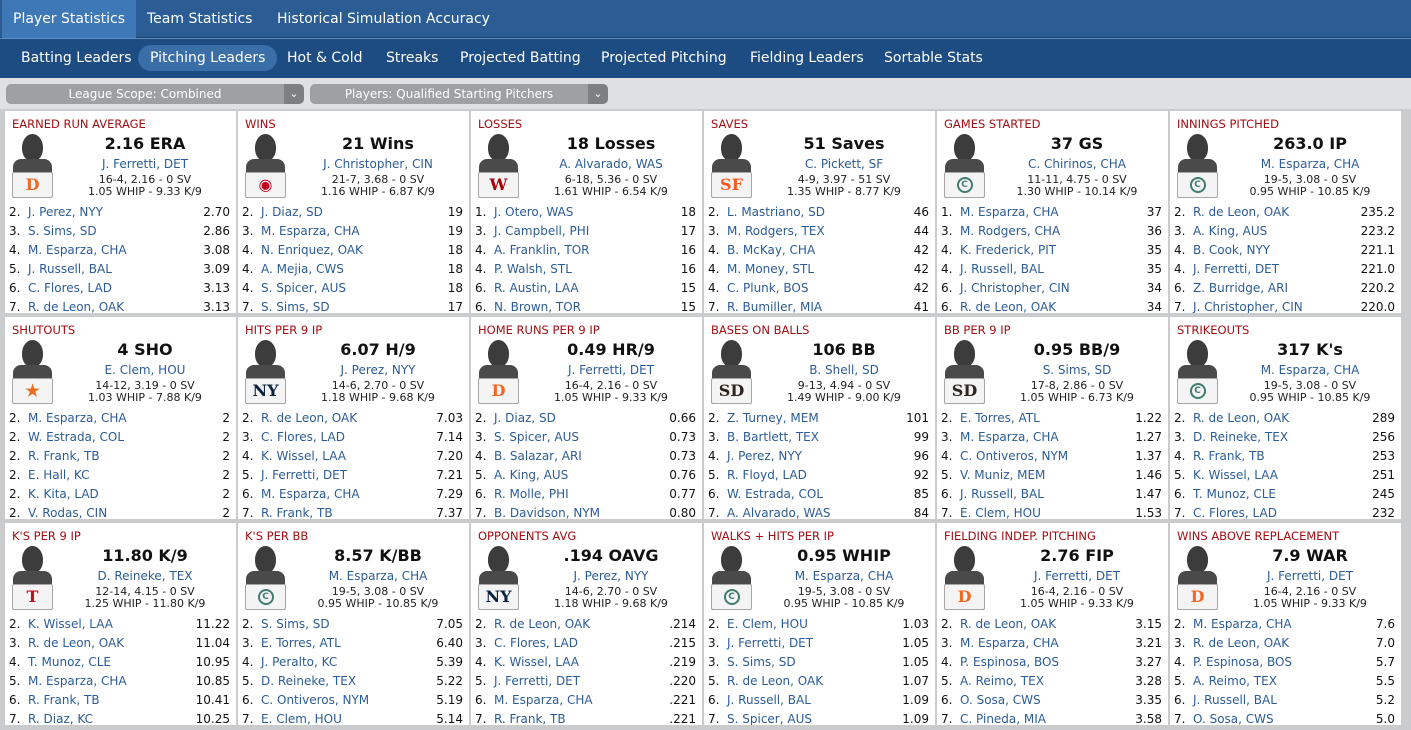 The image size is (1411, 730). What do you see at coordinates (1077, 370) in the screenshot?
I see `leader-name-link: S. Sims, SD` at bounding box center [1077, 370].